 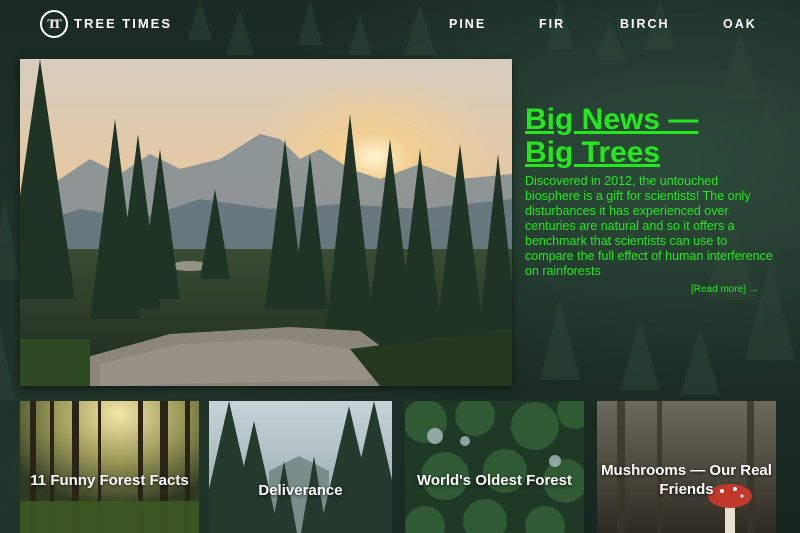 What do you see at coordinates (467, 24) in the screenshot?
I see `nav-item-pine: PINE` at bounding box center [467, 24].